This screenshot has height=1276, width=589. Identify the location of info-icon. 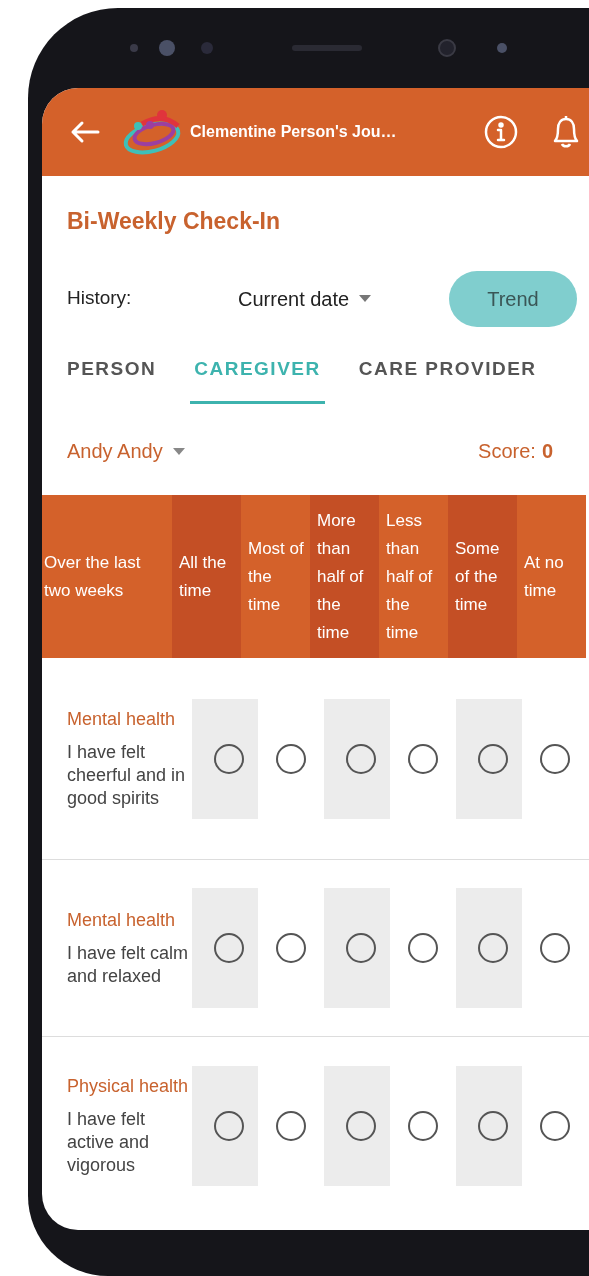
(501, 132).